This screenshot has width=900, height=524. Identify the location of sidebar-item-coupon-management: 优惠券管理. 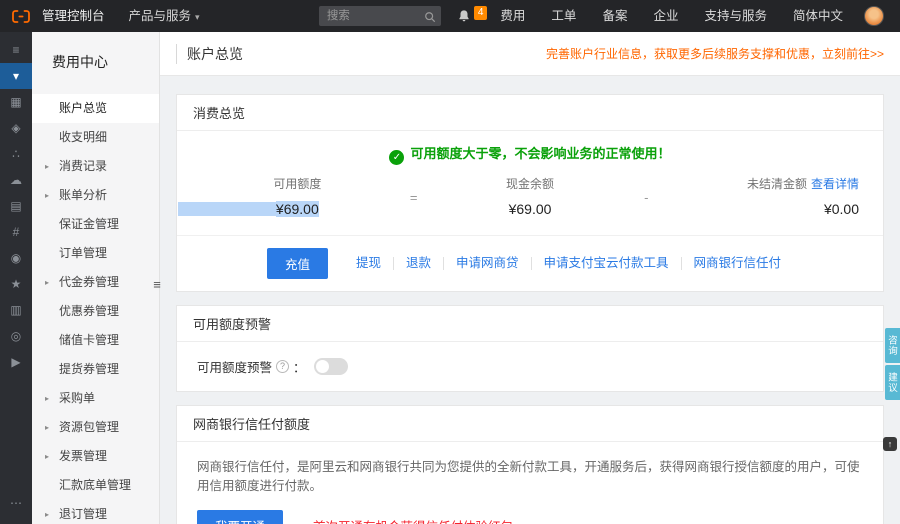
(95, 311).